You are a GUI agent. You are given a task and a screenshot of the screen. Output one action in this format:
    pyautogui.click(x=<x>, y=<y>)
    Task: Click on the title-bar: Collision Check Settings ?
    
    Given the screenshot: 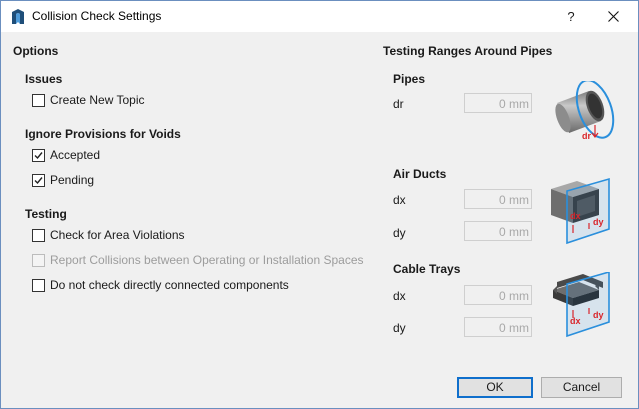 What is the action you would take?
    pyautogui.click(x=319, y=16)
    